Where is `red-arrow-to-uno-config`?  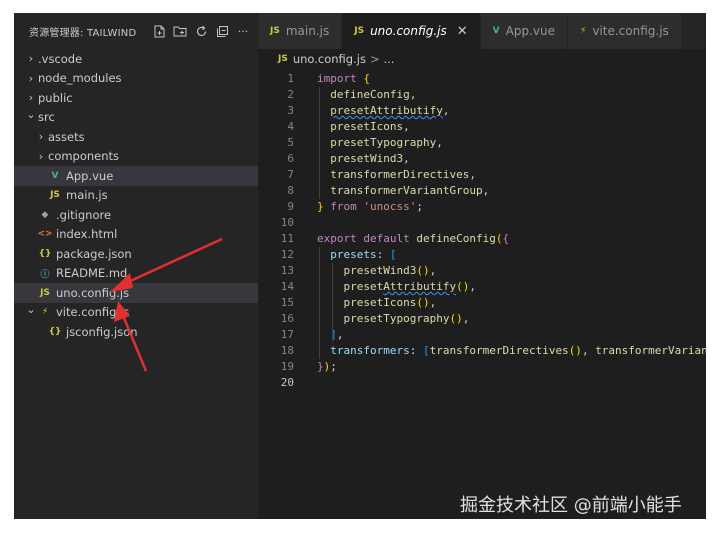 red-arrow-to-uno-config is located at coordinates (166, 264).